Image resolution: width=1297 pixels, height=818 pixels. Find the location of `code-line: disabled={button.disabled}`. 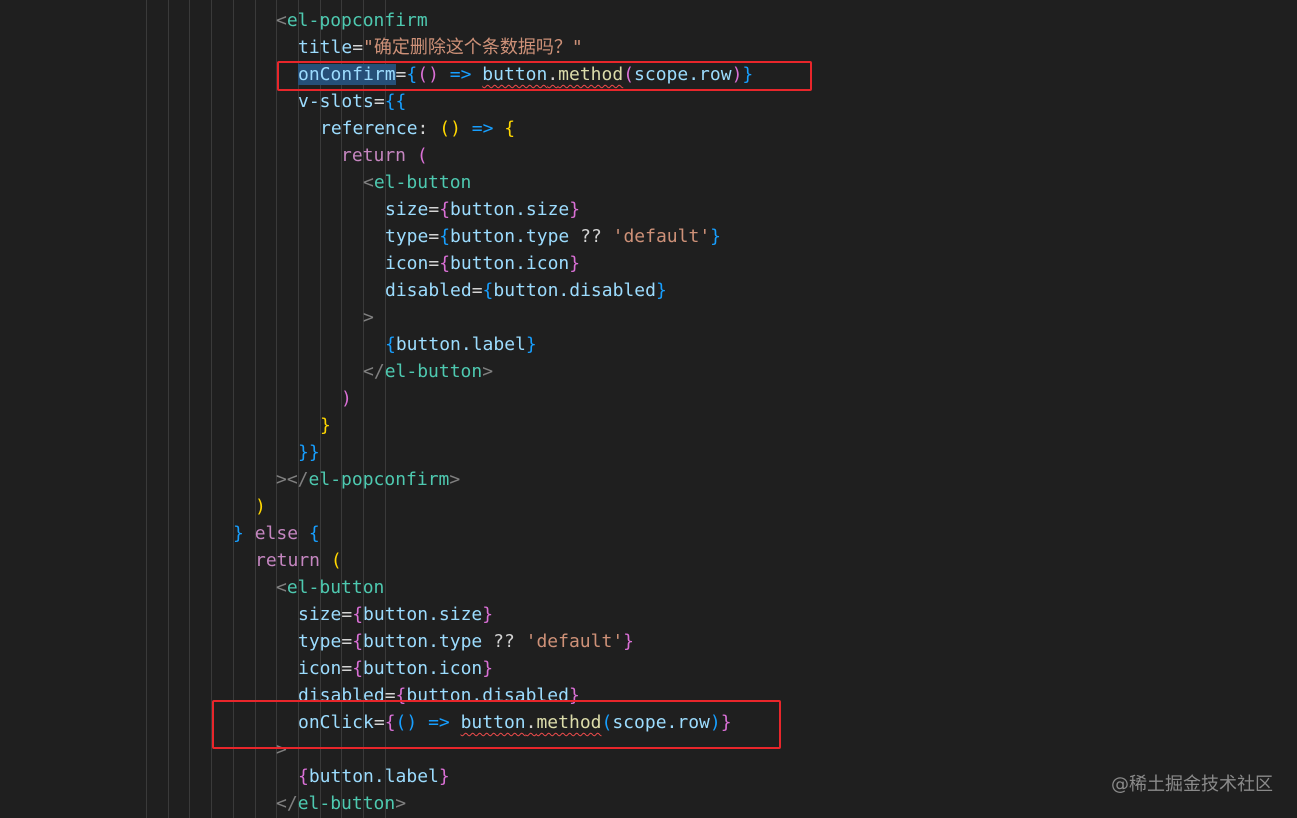

code-line: disabled={button.disabled} is located at coordinates (526, 290).